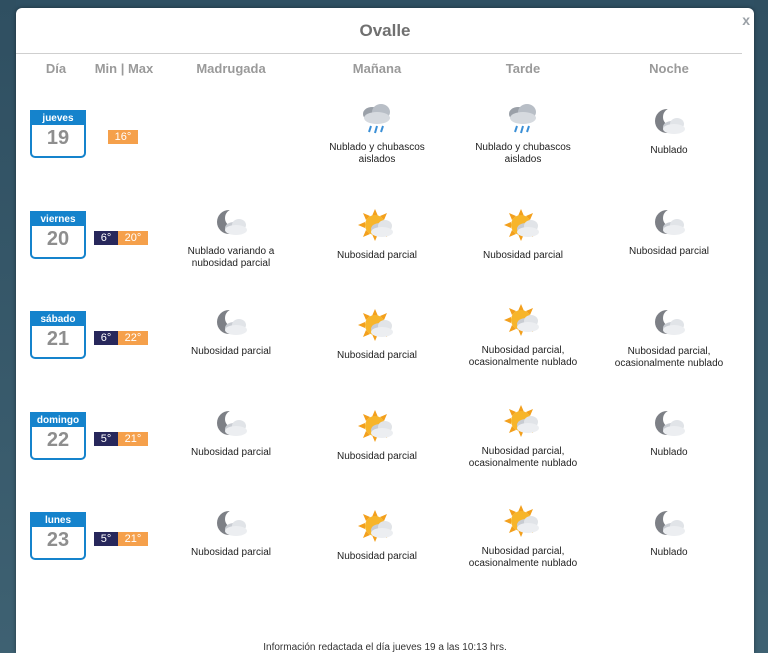 This screenshot has height=653, width=768. What do you see at coordinates (385, 30) in the screenshot?
I see `modal-title: Ovalle` at bounding box center [385, 30].